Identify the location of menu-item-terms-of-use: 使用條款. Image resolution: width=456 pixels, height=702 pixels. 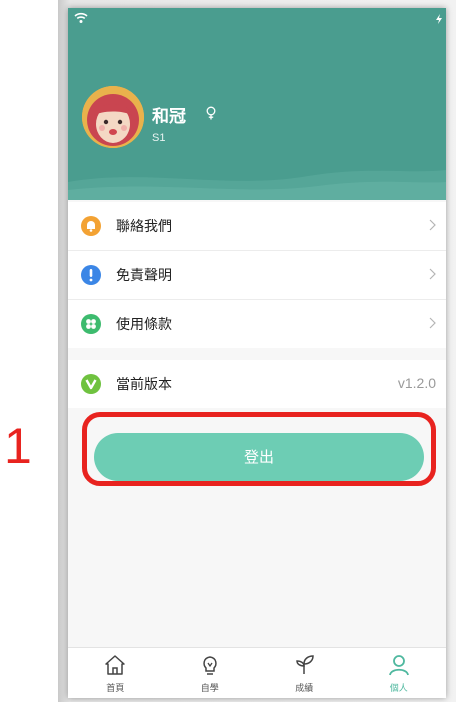
(257, 324).